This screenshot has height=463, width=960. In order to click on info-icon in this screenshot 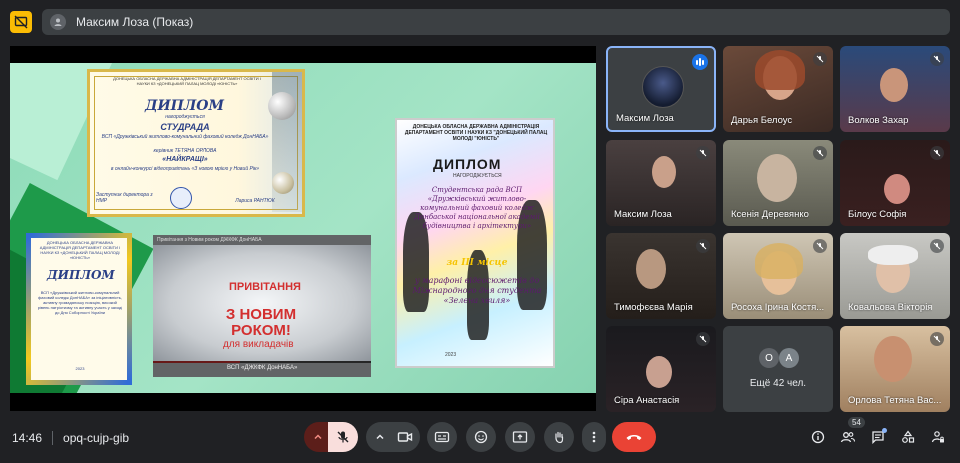, I will do `click(818, 437)`.